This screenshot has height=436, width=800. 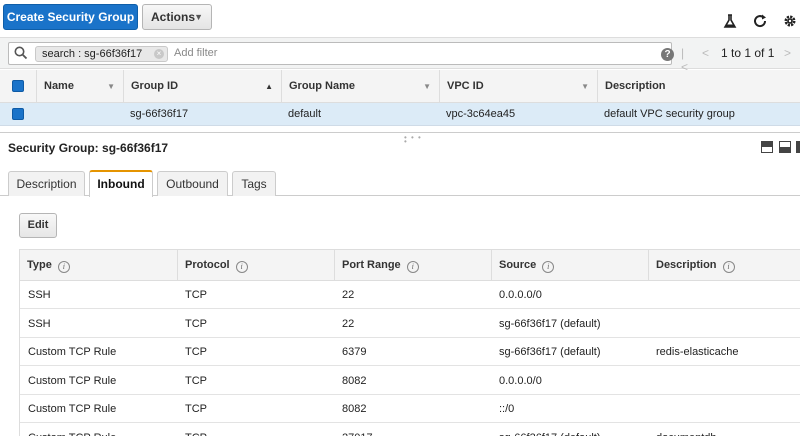 I want to click on flask-icon, so click(x=730, y=21).